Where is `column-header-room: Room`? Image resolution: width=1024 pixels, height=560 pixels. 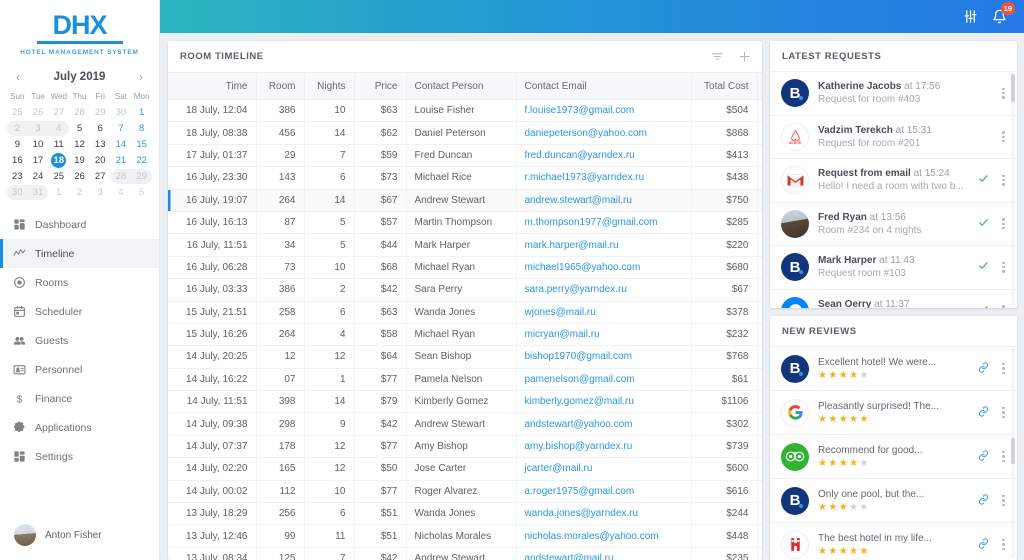 column-header-room: Room is located at coordinates (280, 86).